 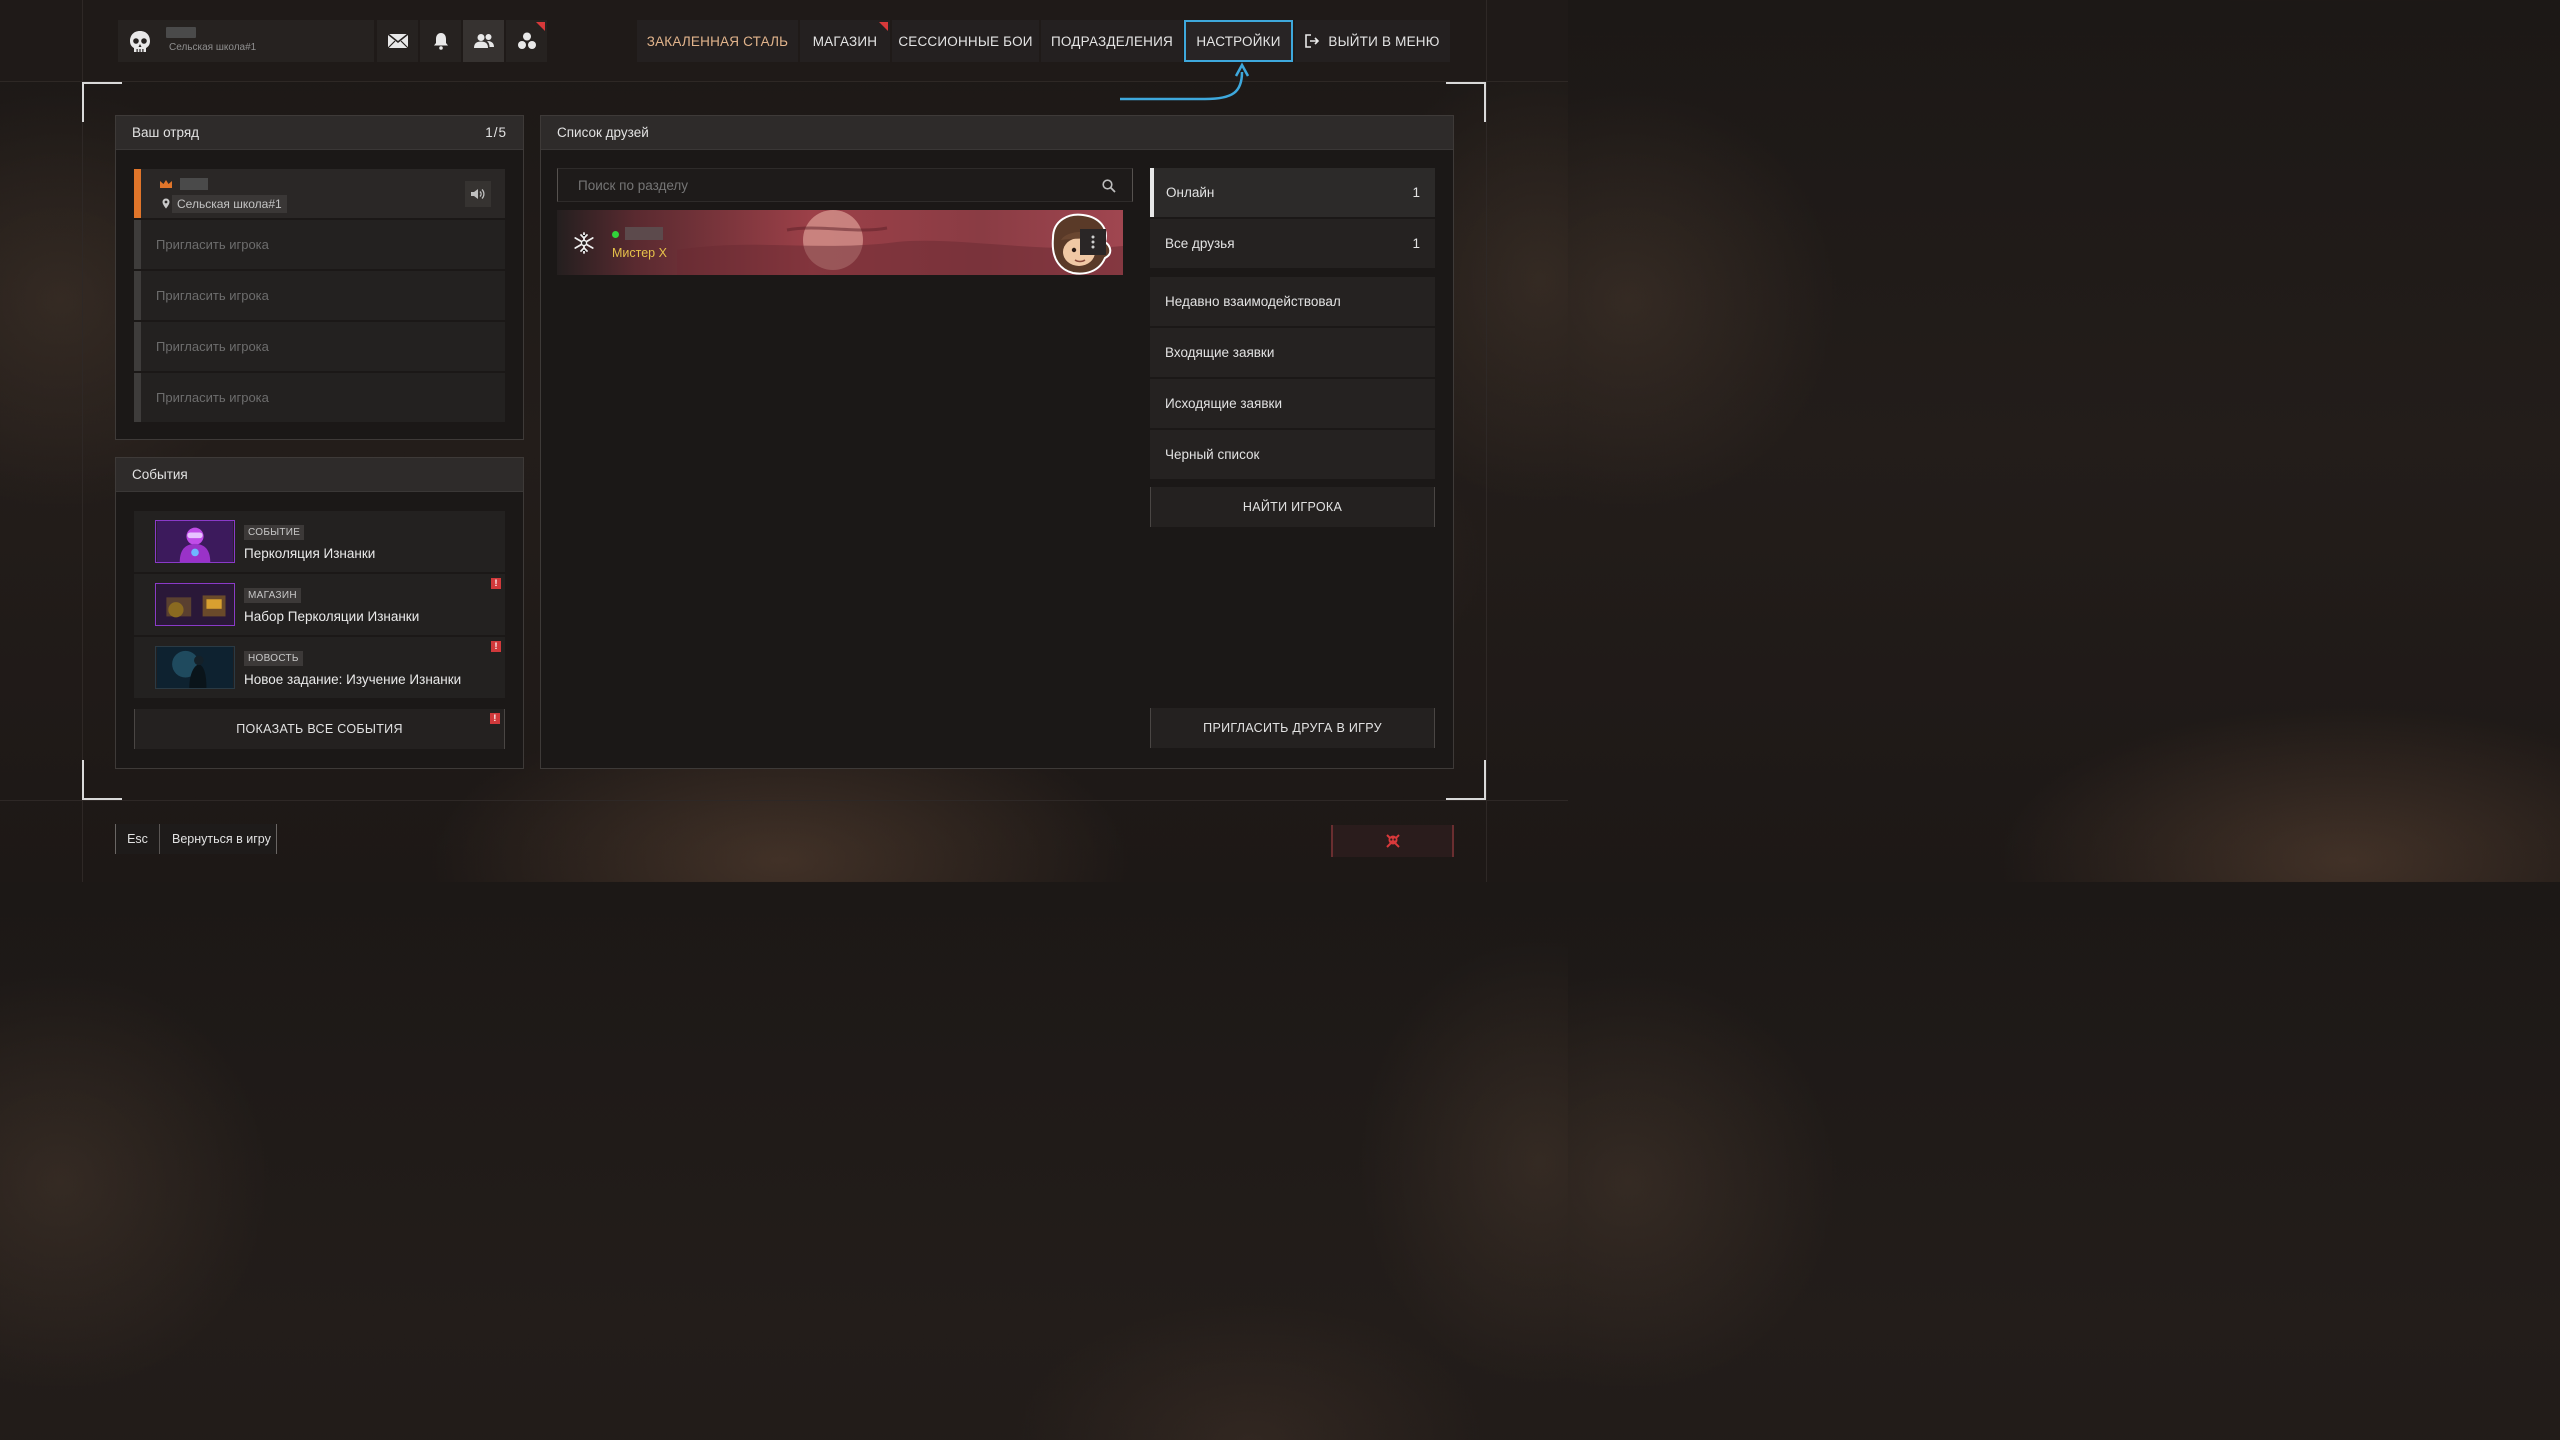 What do you see at coordinates (584, 243) in the screenshot?
I see `snowflake-icon` at bounding box center [584, 243].